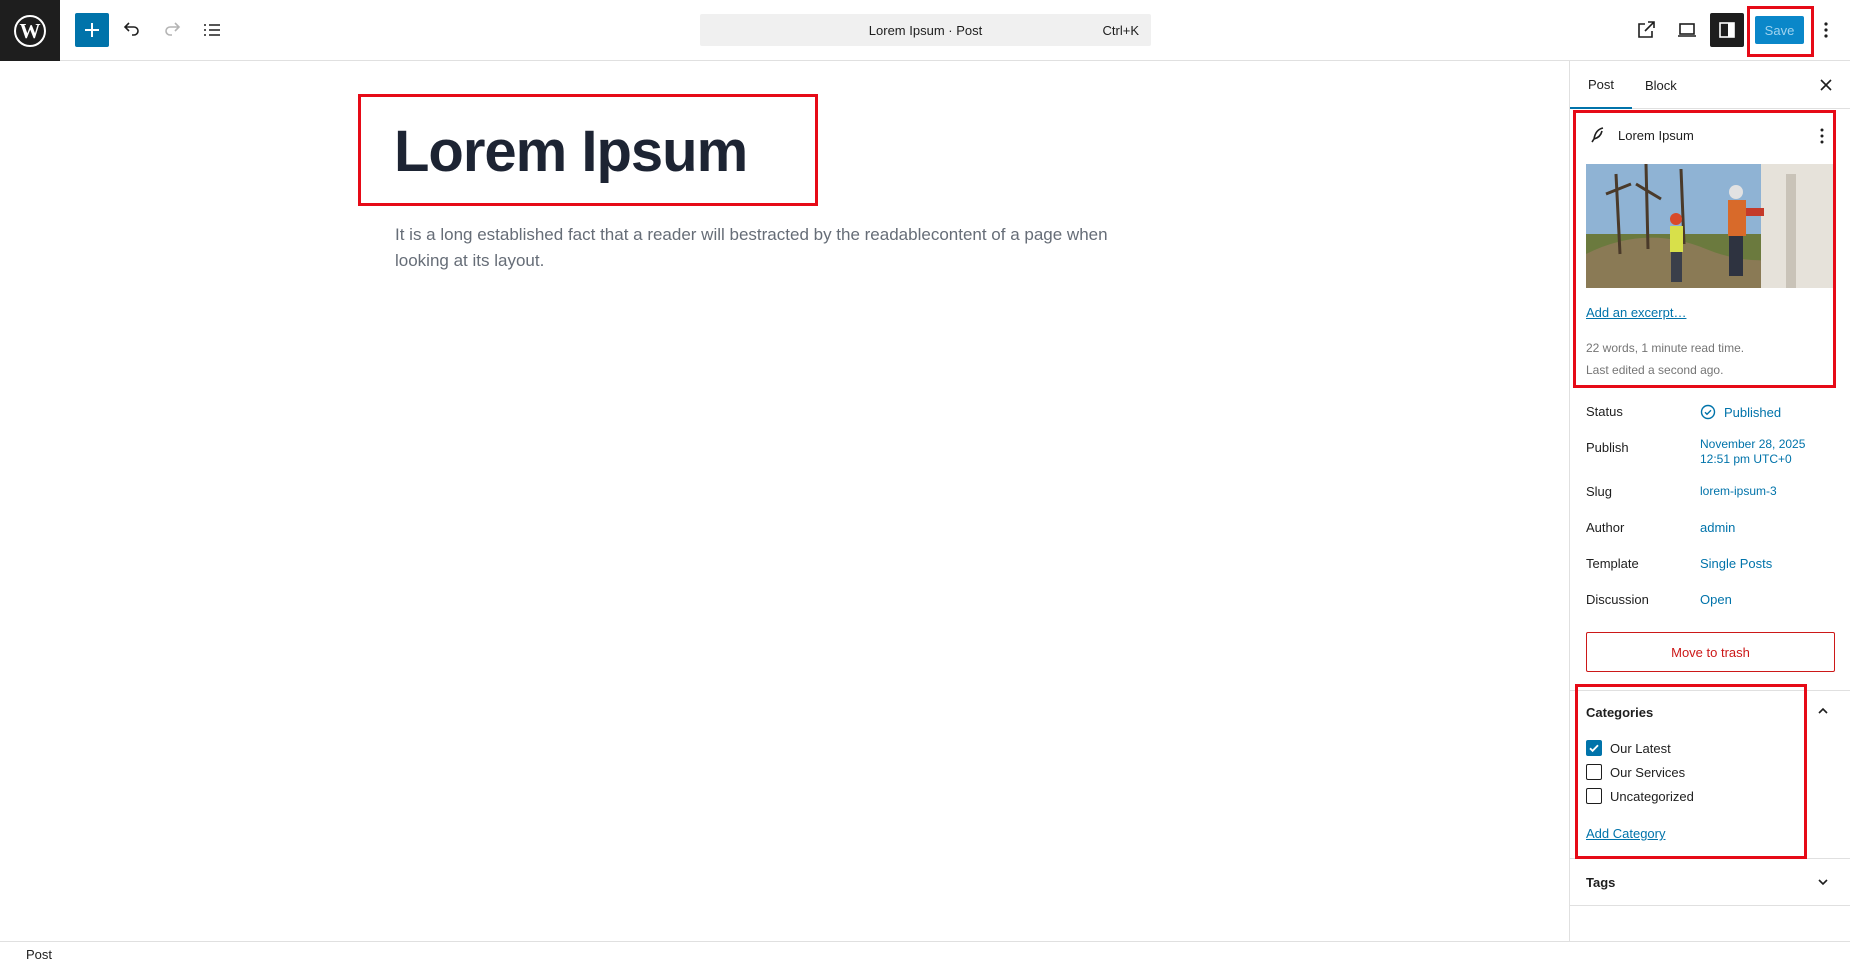 This screenshot has height=966, width=1850. What do you see at coordinates (1598, 135) in the screenshot?
I see `post-feather-icon` at bounding box center [1598, 135].